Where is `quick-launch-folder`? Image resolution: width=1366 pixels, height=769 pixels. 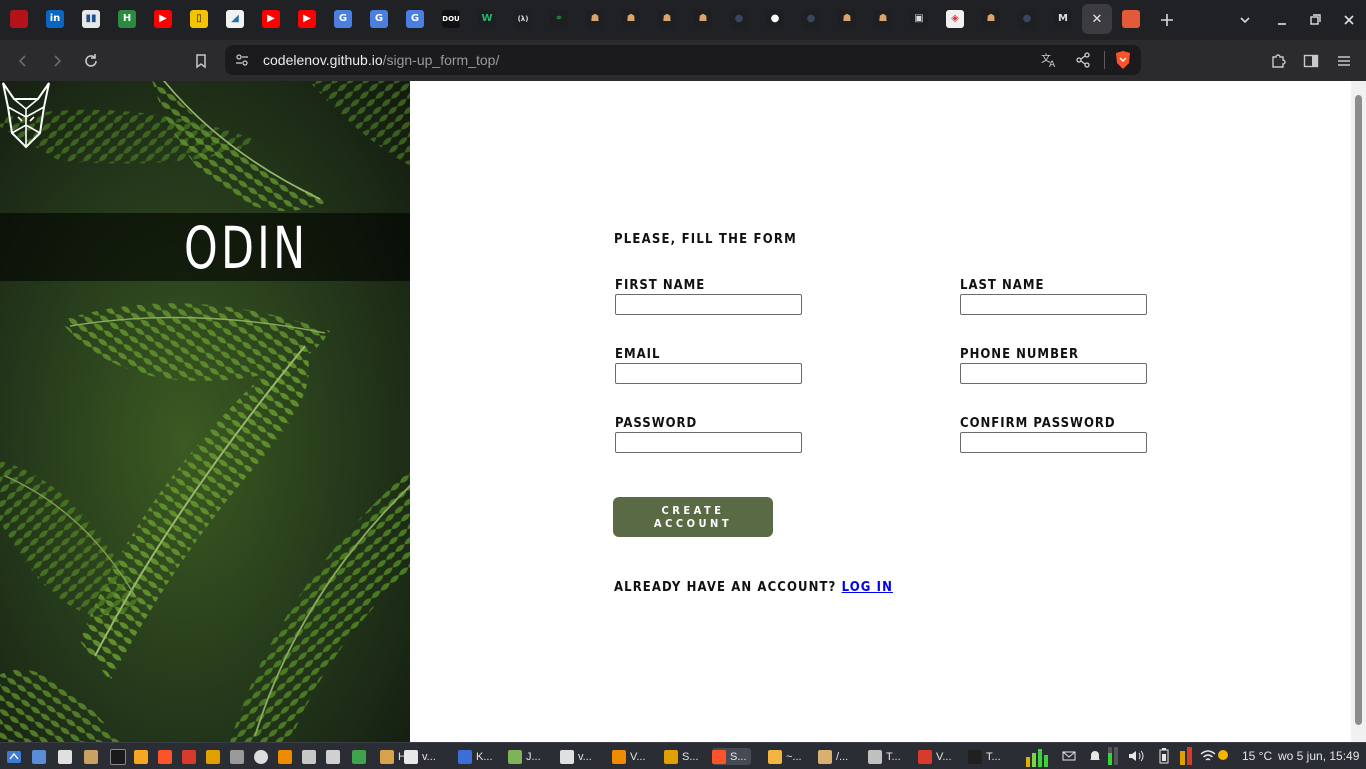
quick-launch-folder is located at coordinates (93, 756).